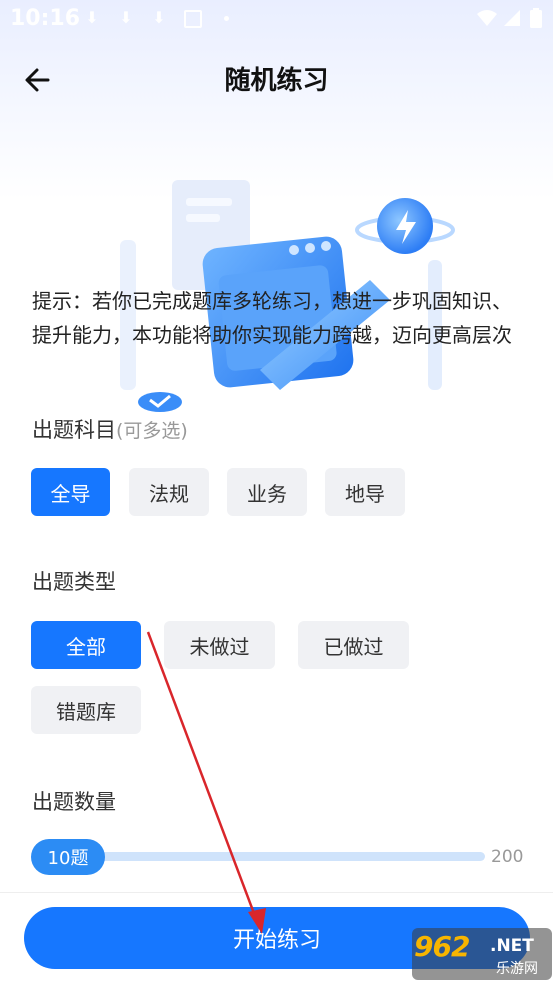 This screenshot has width=553, height=984. I want to click on subject-chip-law: 法规, so click(169, 492).